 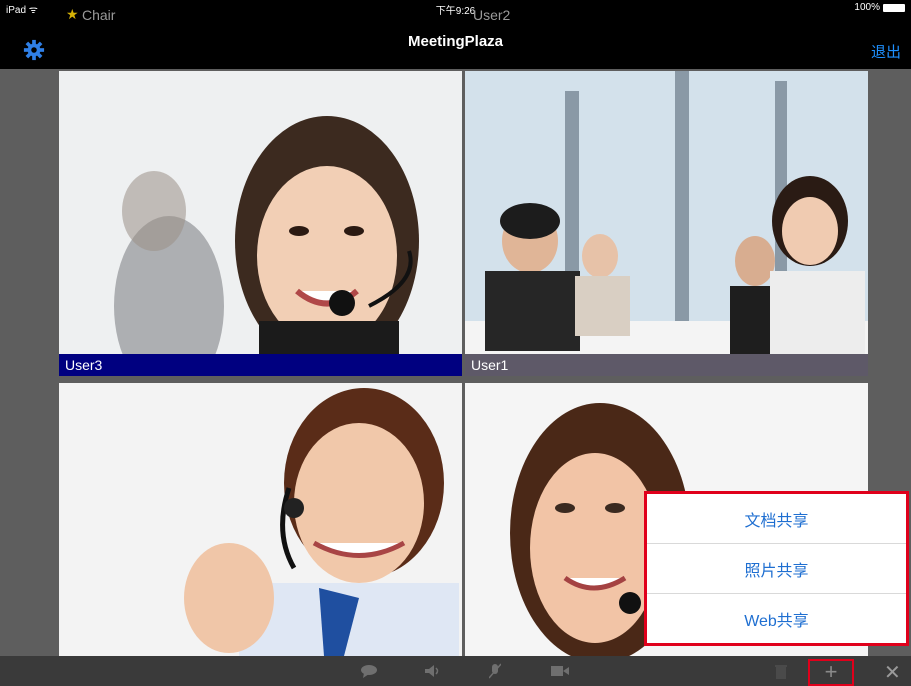 I want to click on star-icon: ★, so click(x=72, y=14).